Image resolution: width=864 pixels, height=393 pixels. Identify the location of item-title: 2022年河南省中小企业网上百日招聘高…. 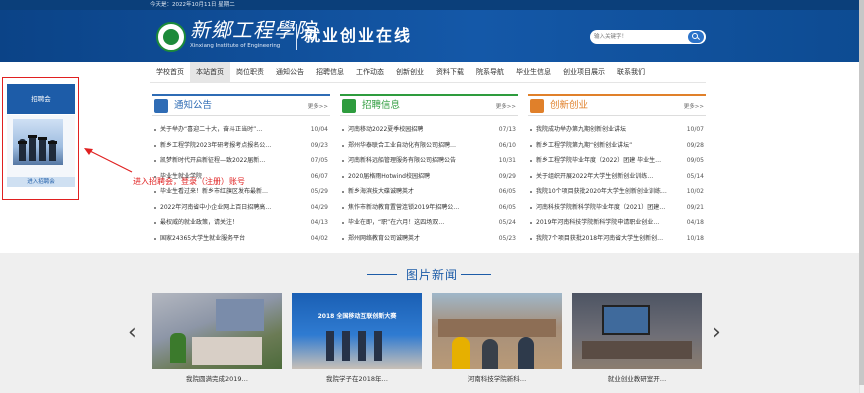
(230, 208).